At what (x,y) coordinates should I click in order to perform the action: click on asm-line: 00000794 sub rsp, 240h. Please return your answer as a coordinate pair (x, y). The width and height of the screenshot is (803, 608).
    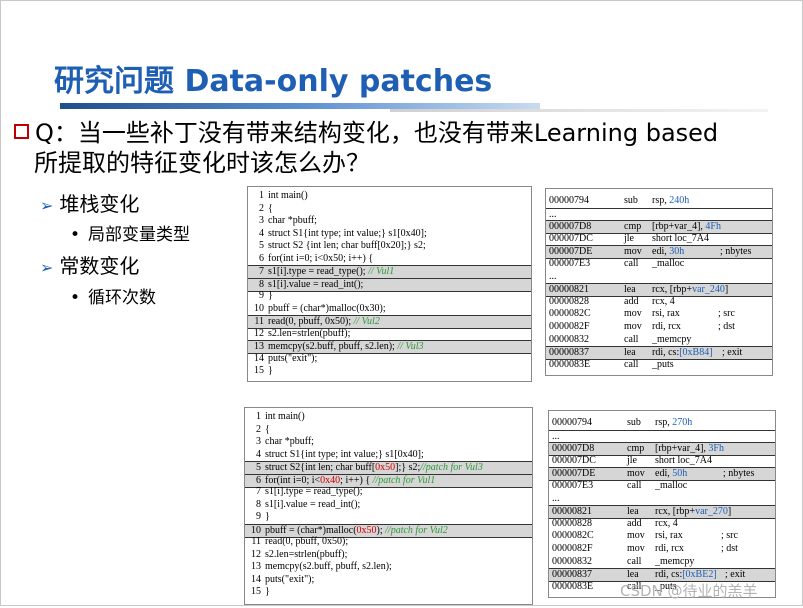
    Looking at the image, I should click on (659, 201).